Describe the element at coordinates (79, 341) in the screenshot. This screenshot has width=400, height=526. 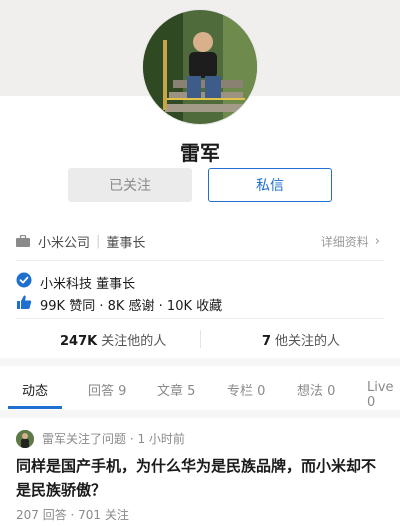
I see `followers-count: 247K` at that location.